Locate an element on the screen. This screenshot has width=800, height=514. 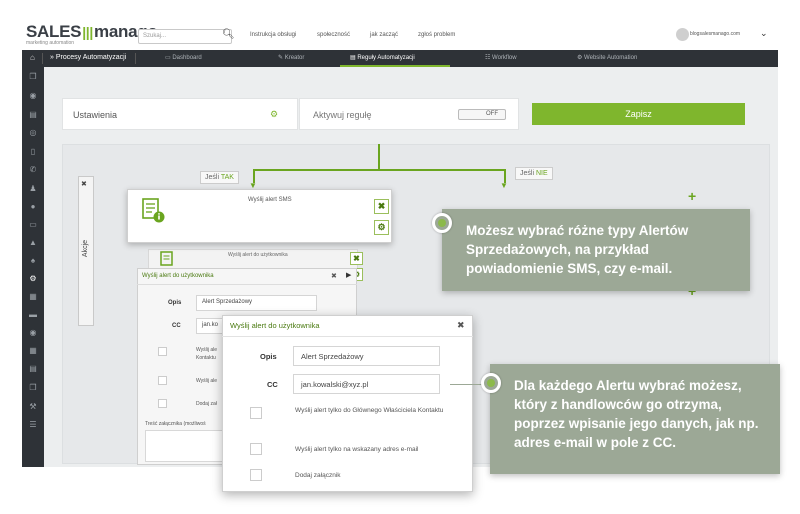
no-prefix: Jeśli is located at coordinates (528, 173).